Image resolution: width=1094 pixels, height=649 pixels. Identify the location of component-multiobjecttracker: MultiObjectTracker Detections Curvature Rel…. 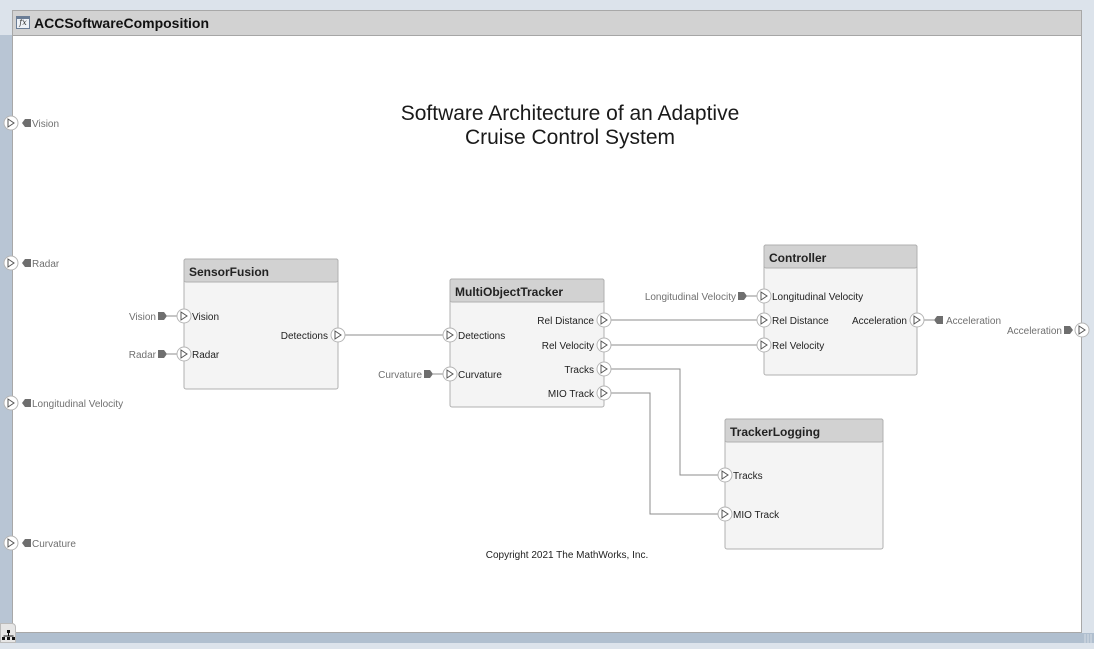
(527, 343).